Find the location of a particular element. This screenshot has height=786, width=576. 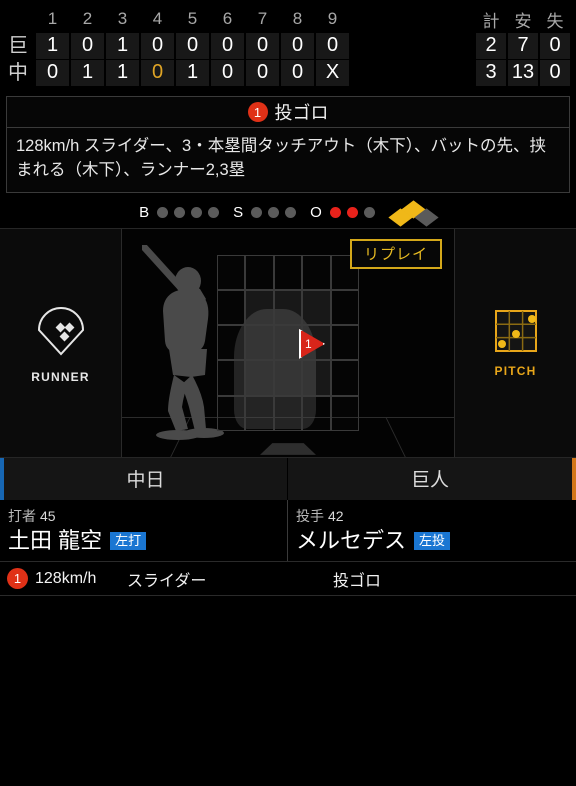

total-header-errors: 失 is located at coordinates (555, 21).